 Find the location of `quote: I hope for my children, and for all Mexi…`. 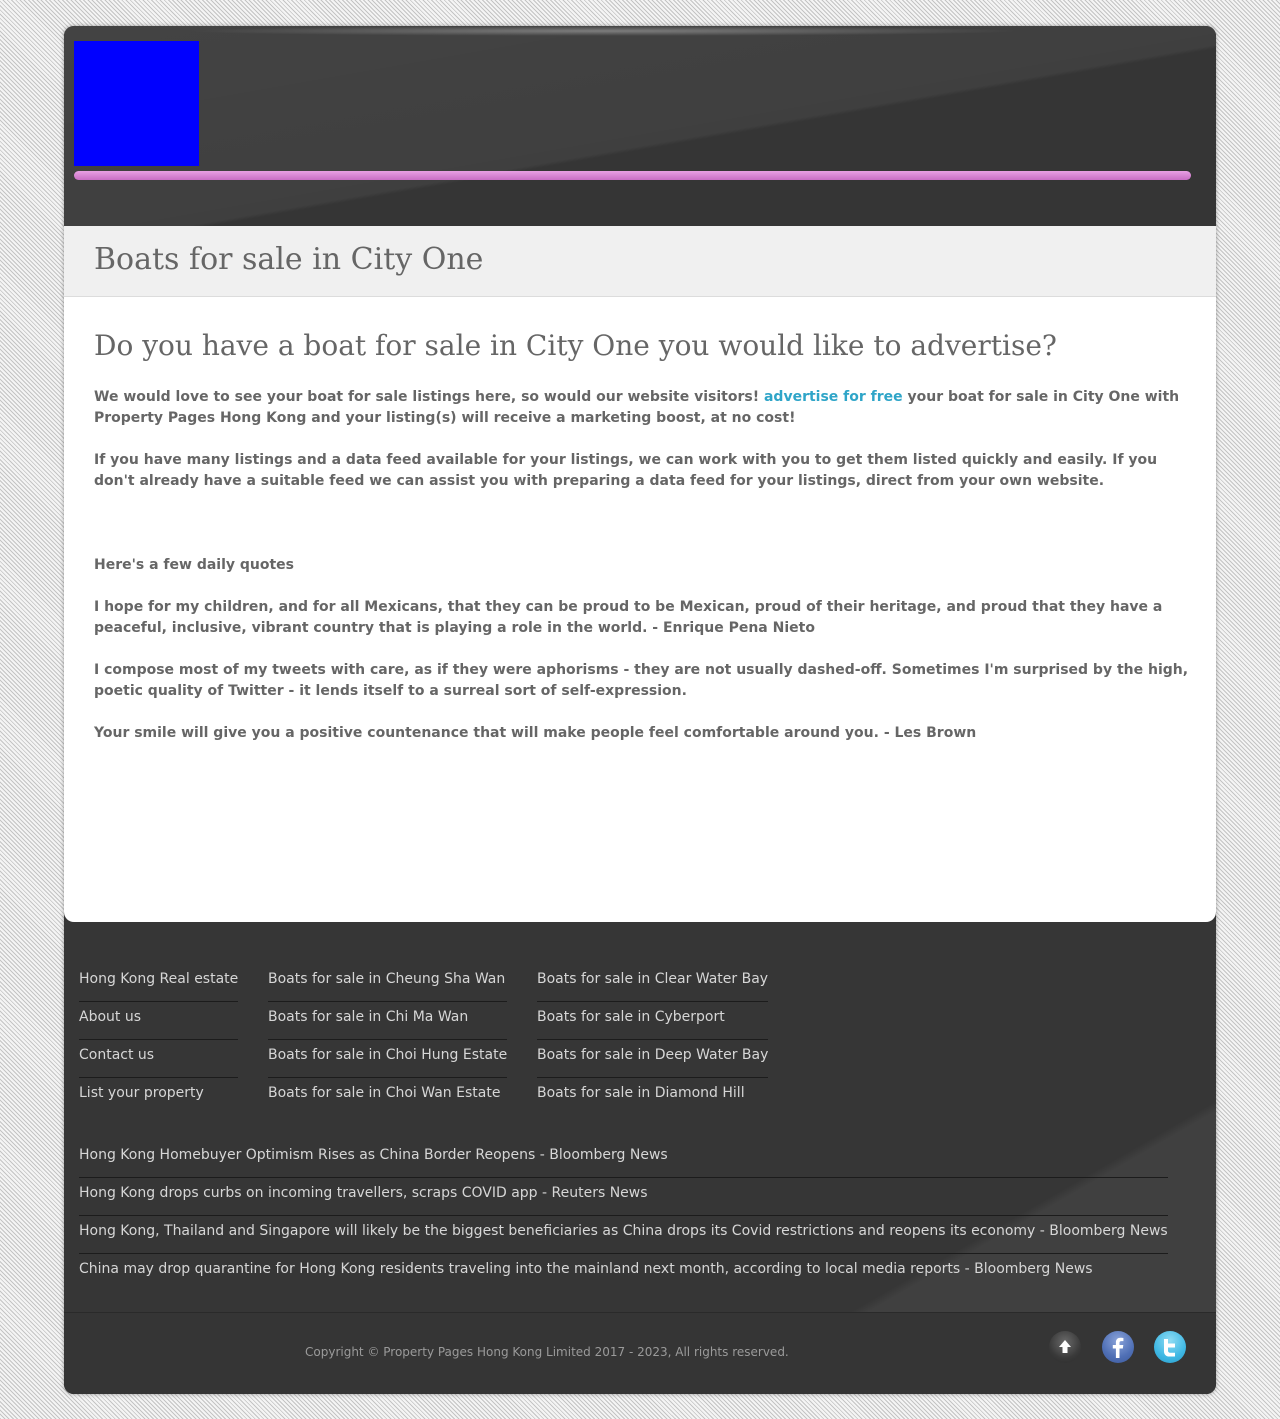

quote: I hope for my children, and for all Mexi… is located at coordinates (628, 617).